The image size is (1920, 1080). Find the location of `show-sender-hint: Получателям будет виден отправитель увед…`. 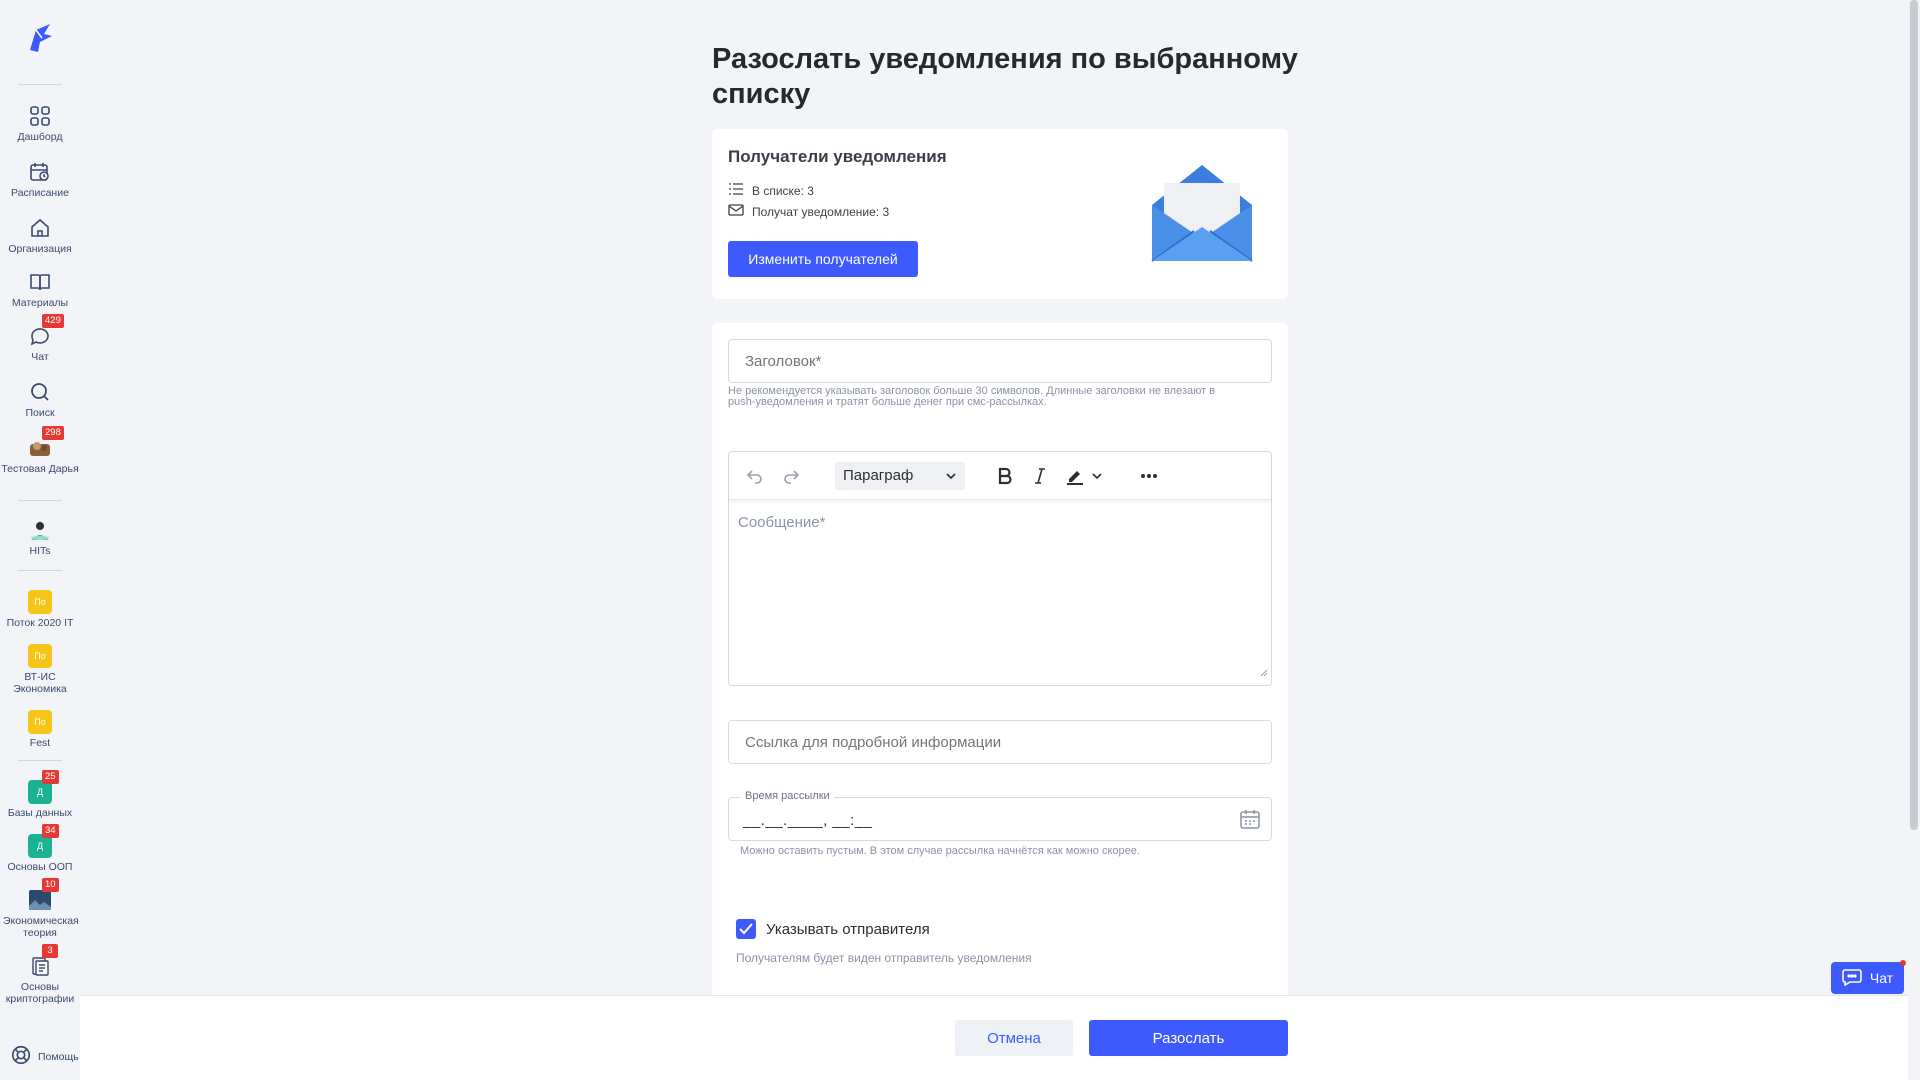

show-sender-hint: Получателям будет виден отправитель увед… is located at coordinates (884, 958).